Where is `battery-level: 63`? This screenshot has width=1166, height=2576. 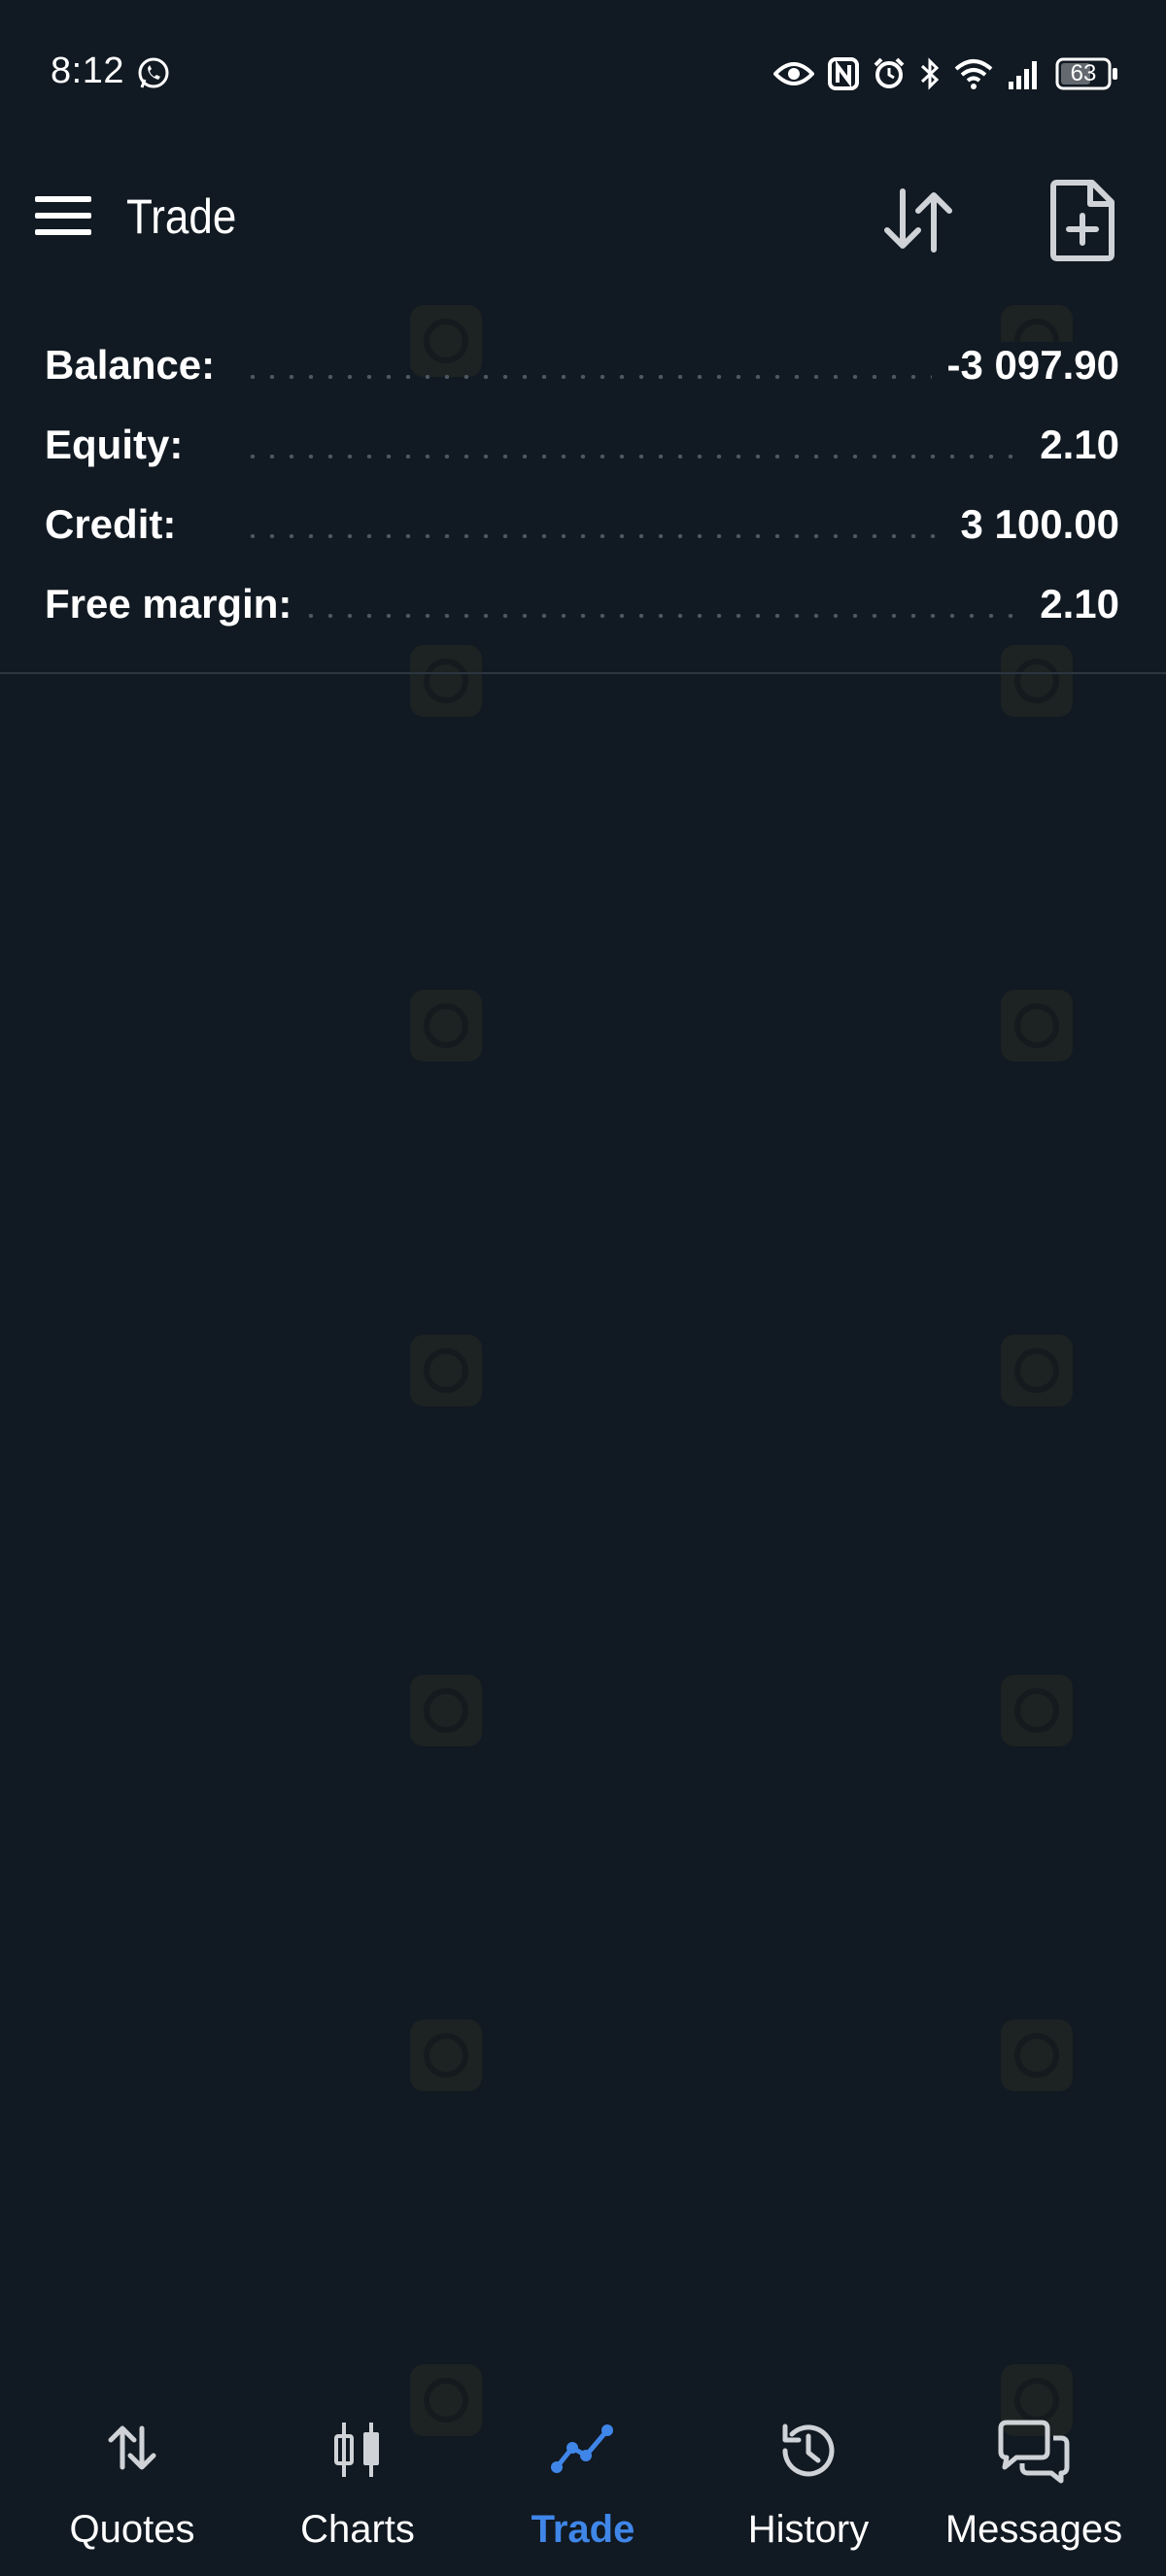 battery-level: 63 is located at coordinates (1083, 73).